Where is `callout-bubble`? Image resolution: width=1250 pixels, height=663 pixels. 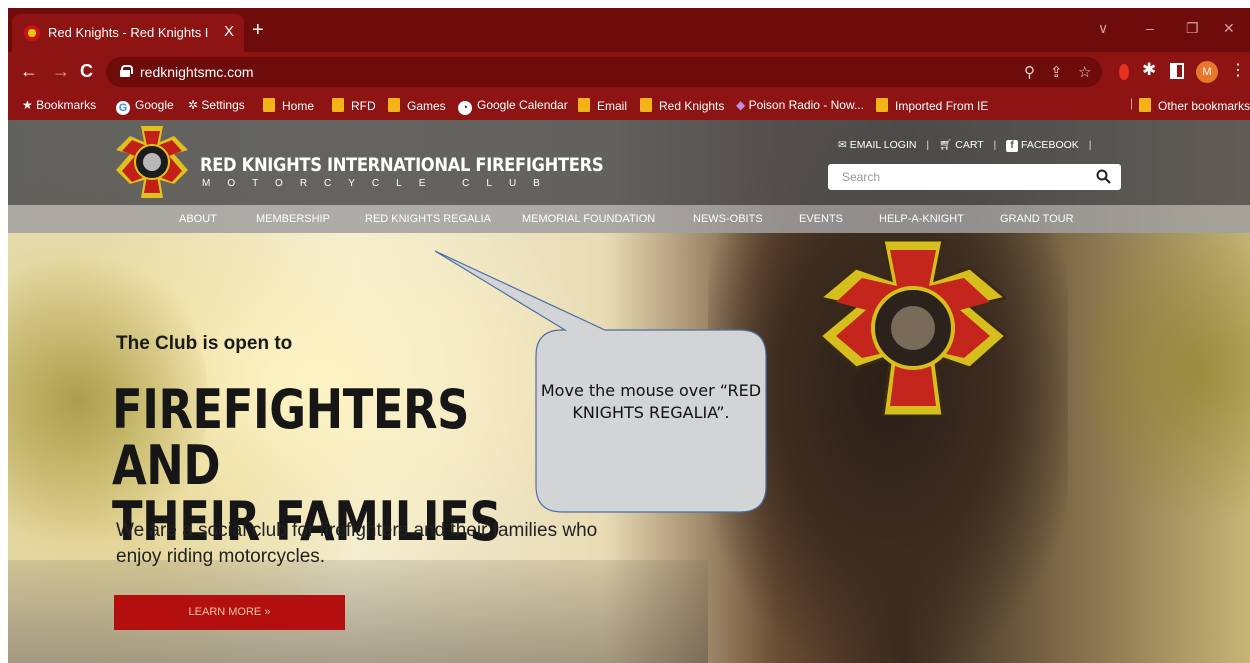 callout-bubble is located at coordinates (600, 381).